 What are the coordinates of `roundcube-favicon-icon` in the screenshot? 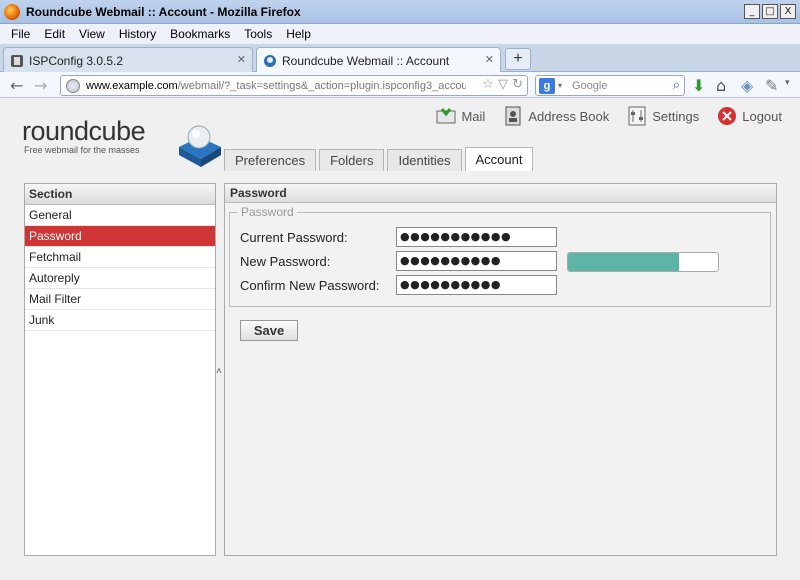 It's located at (270, 61).